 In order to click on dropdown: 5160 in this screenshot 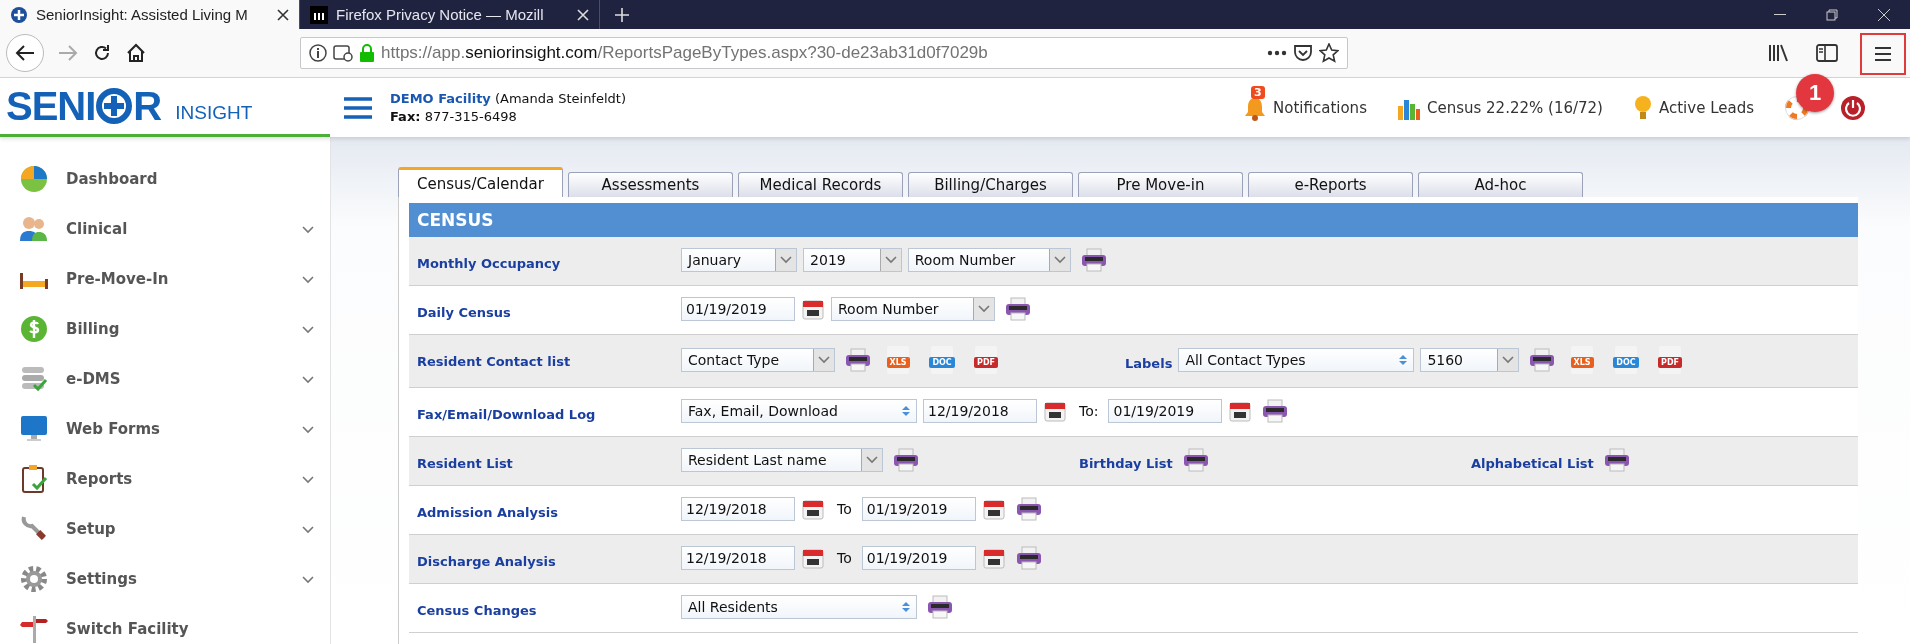, I will do `click(1469, 360)`.